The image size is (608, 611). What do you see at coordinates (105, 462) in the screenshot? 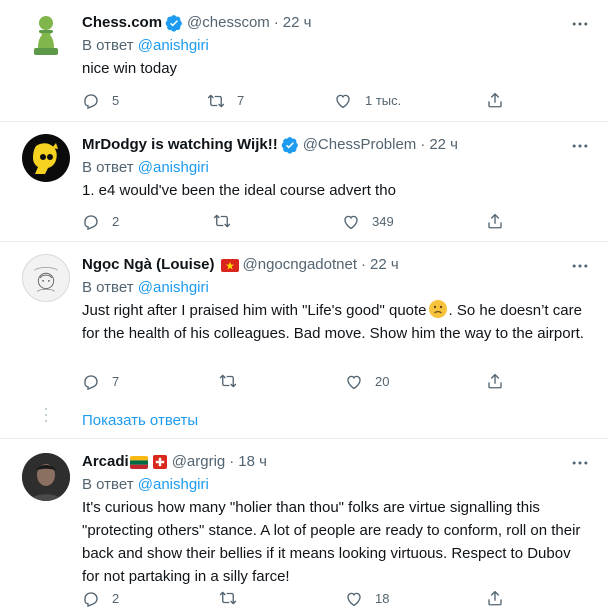
I see `author-name: Arcadi` at bounding box center [105, 462].